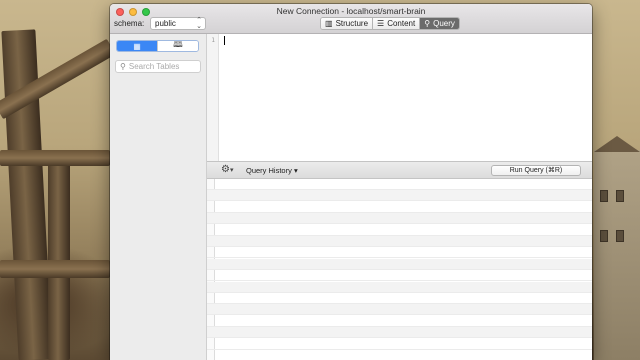  I want to click on sidebar-view-toggle: ▦ 🕮, so click(157, 46).